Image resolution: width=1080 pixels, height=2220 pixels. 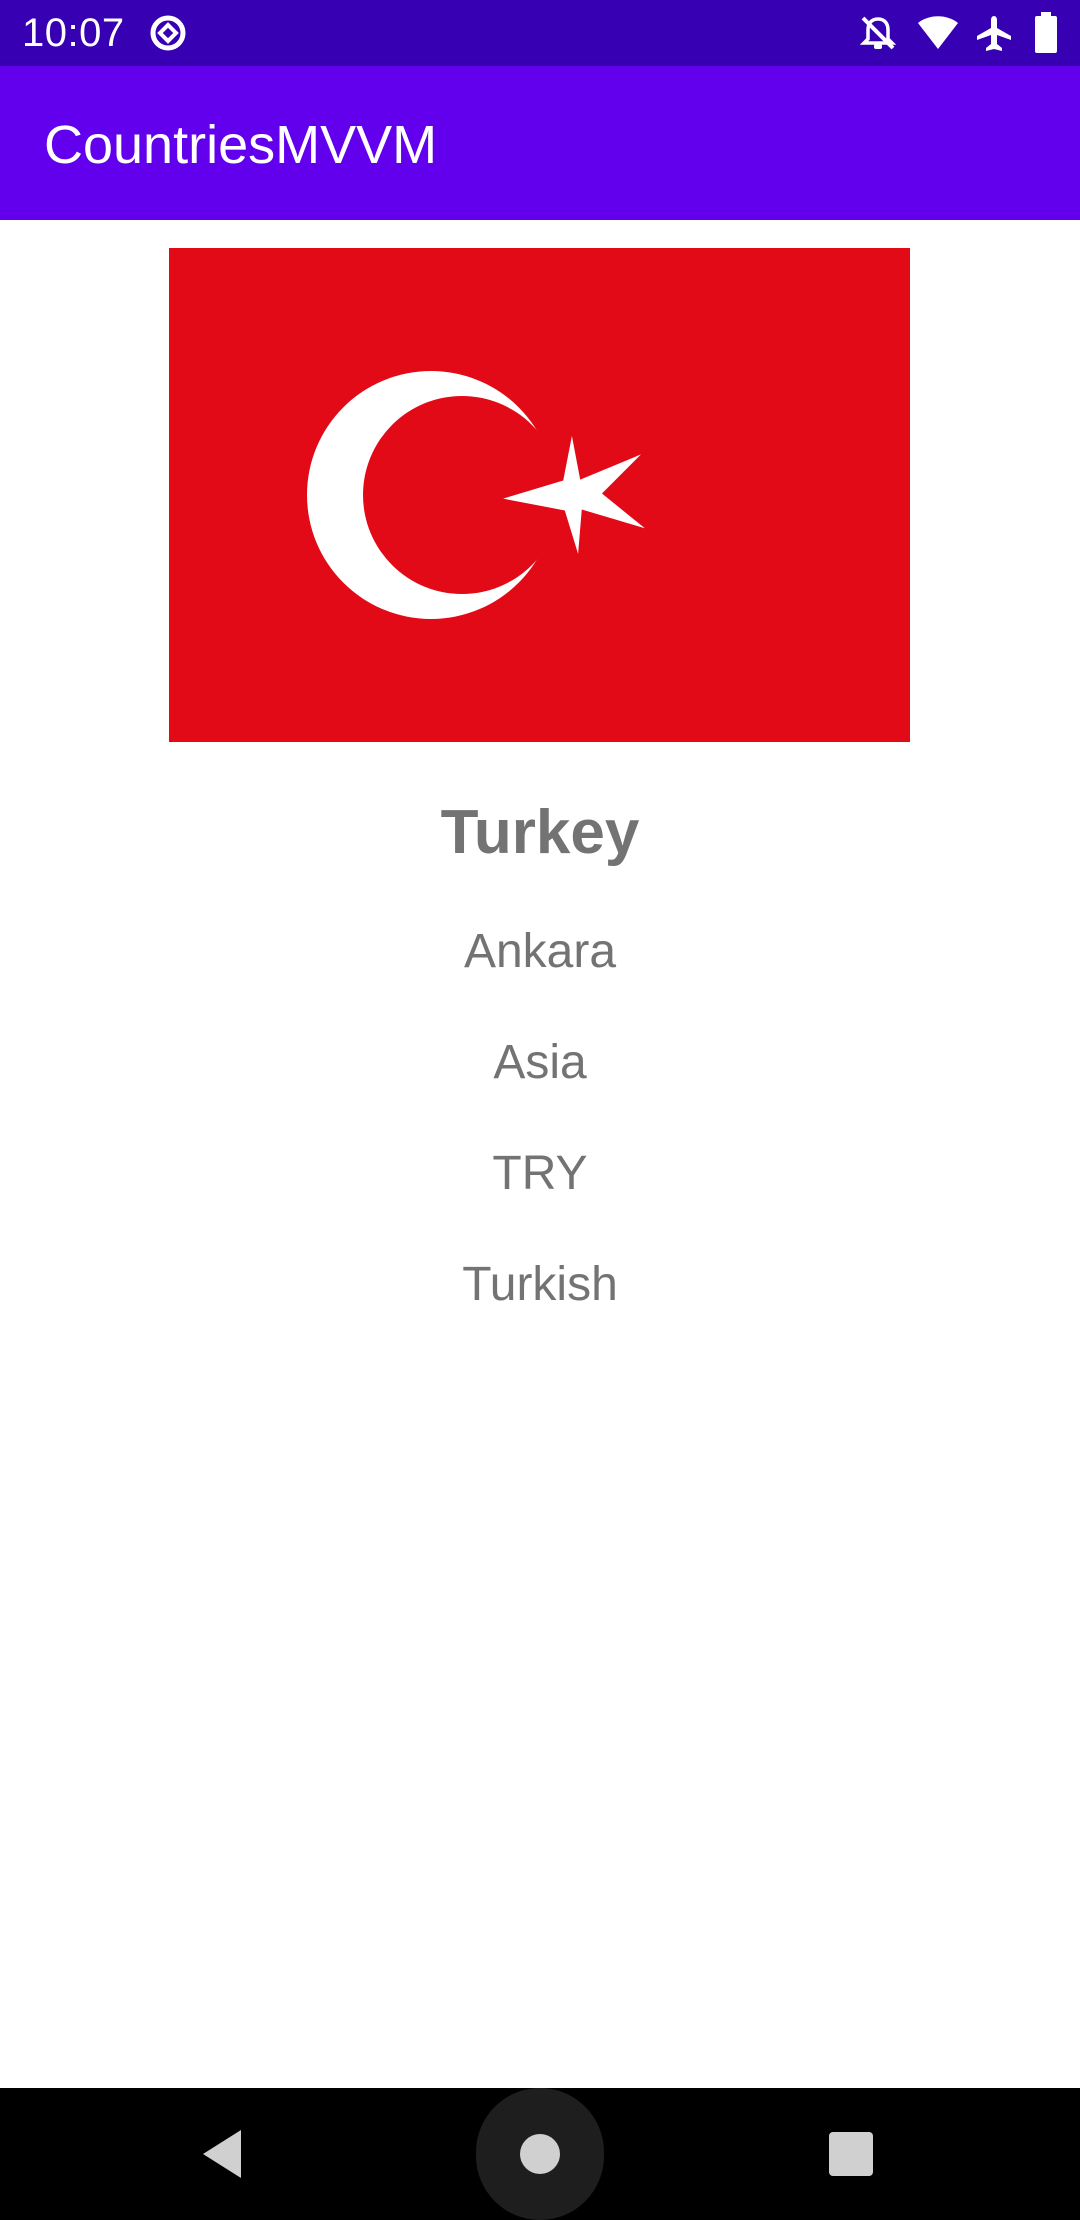 I want to click on recents-icon, so click(x=851, y=2154).